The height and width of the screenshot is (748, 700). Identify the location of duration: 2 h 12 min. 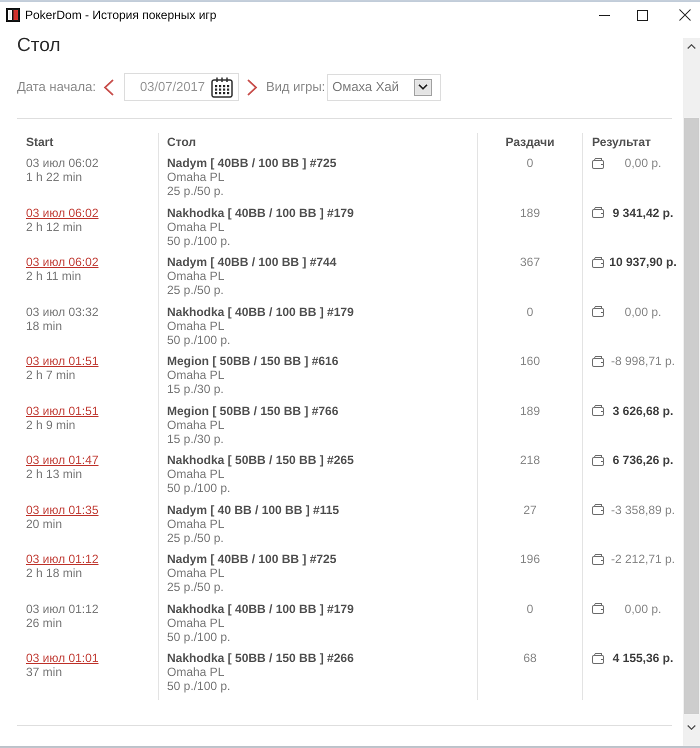
(54, 227).